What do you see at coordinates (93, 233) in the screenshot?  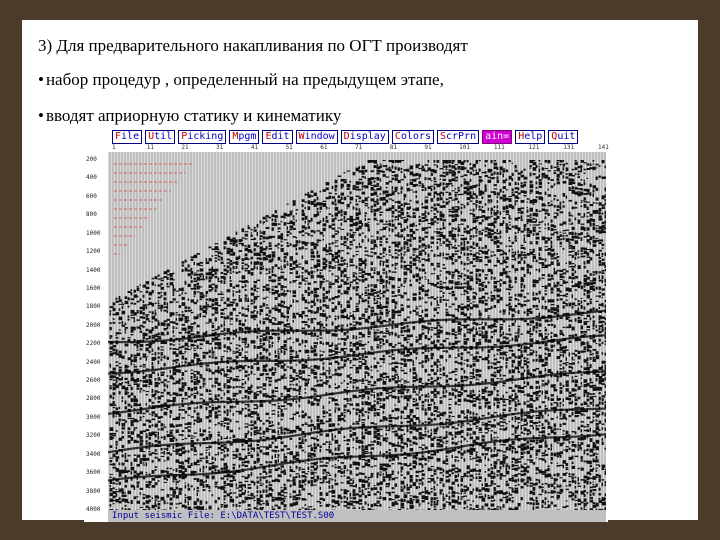 I see `time-tick-label: 1000` at bounding box center [93, 233].